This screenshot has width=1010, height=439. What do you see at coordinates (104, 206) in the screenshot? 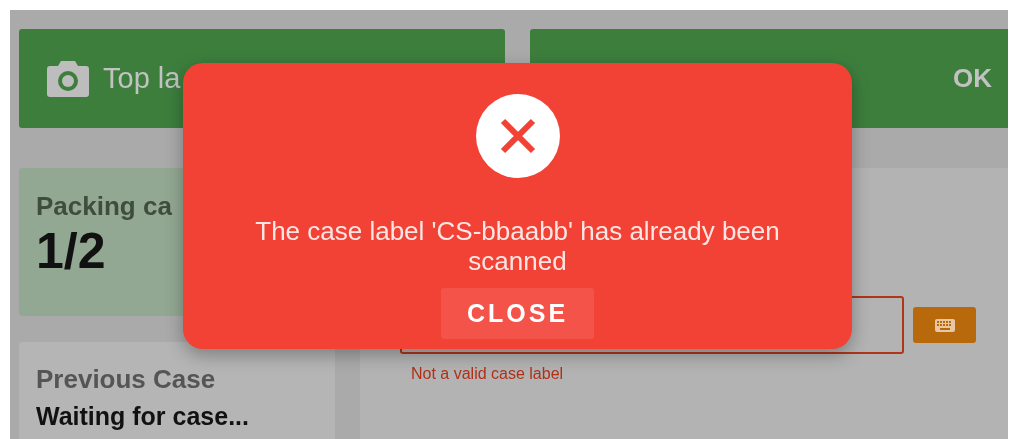
I see `card-title: Packing ca` at bounding box center [104, 206].